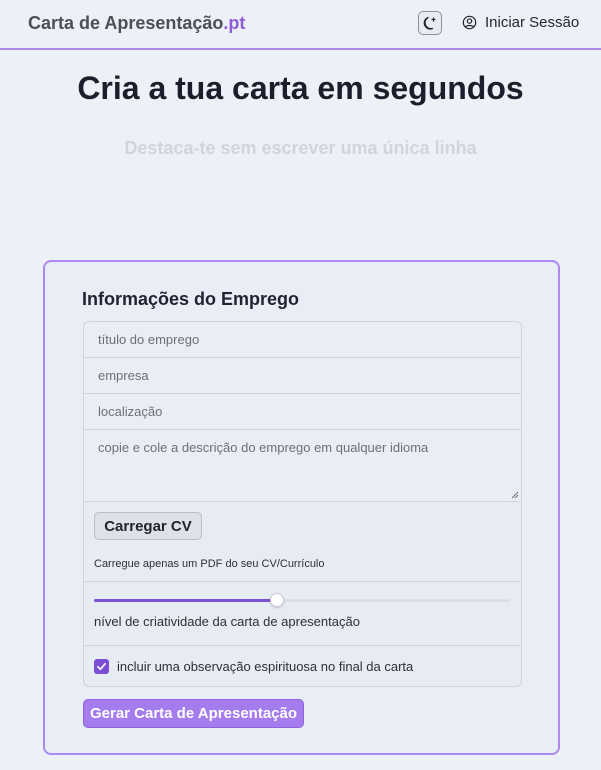 This screenshot has height=770, width=601. I want to click on top-navbar: Carta de Apresentação.pt Iniciar Sessão, so click(300, 25).